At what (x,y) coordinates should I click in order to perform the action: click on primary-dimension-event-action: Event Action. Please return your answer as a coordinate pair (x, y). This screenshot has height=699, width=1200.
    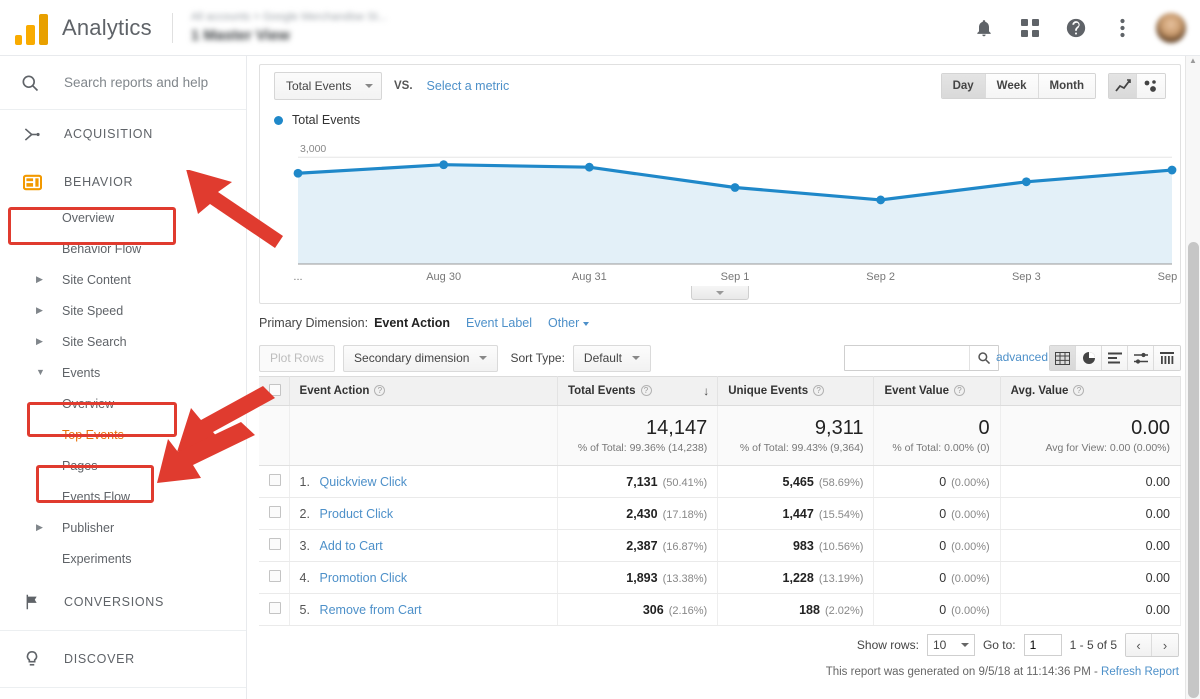
    Looking at the image, I should click on (412, 323).